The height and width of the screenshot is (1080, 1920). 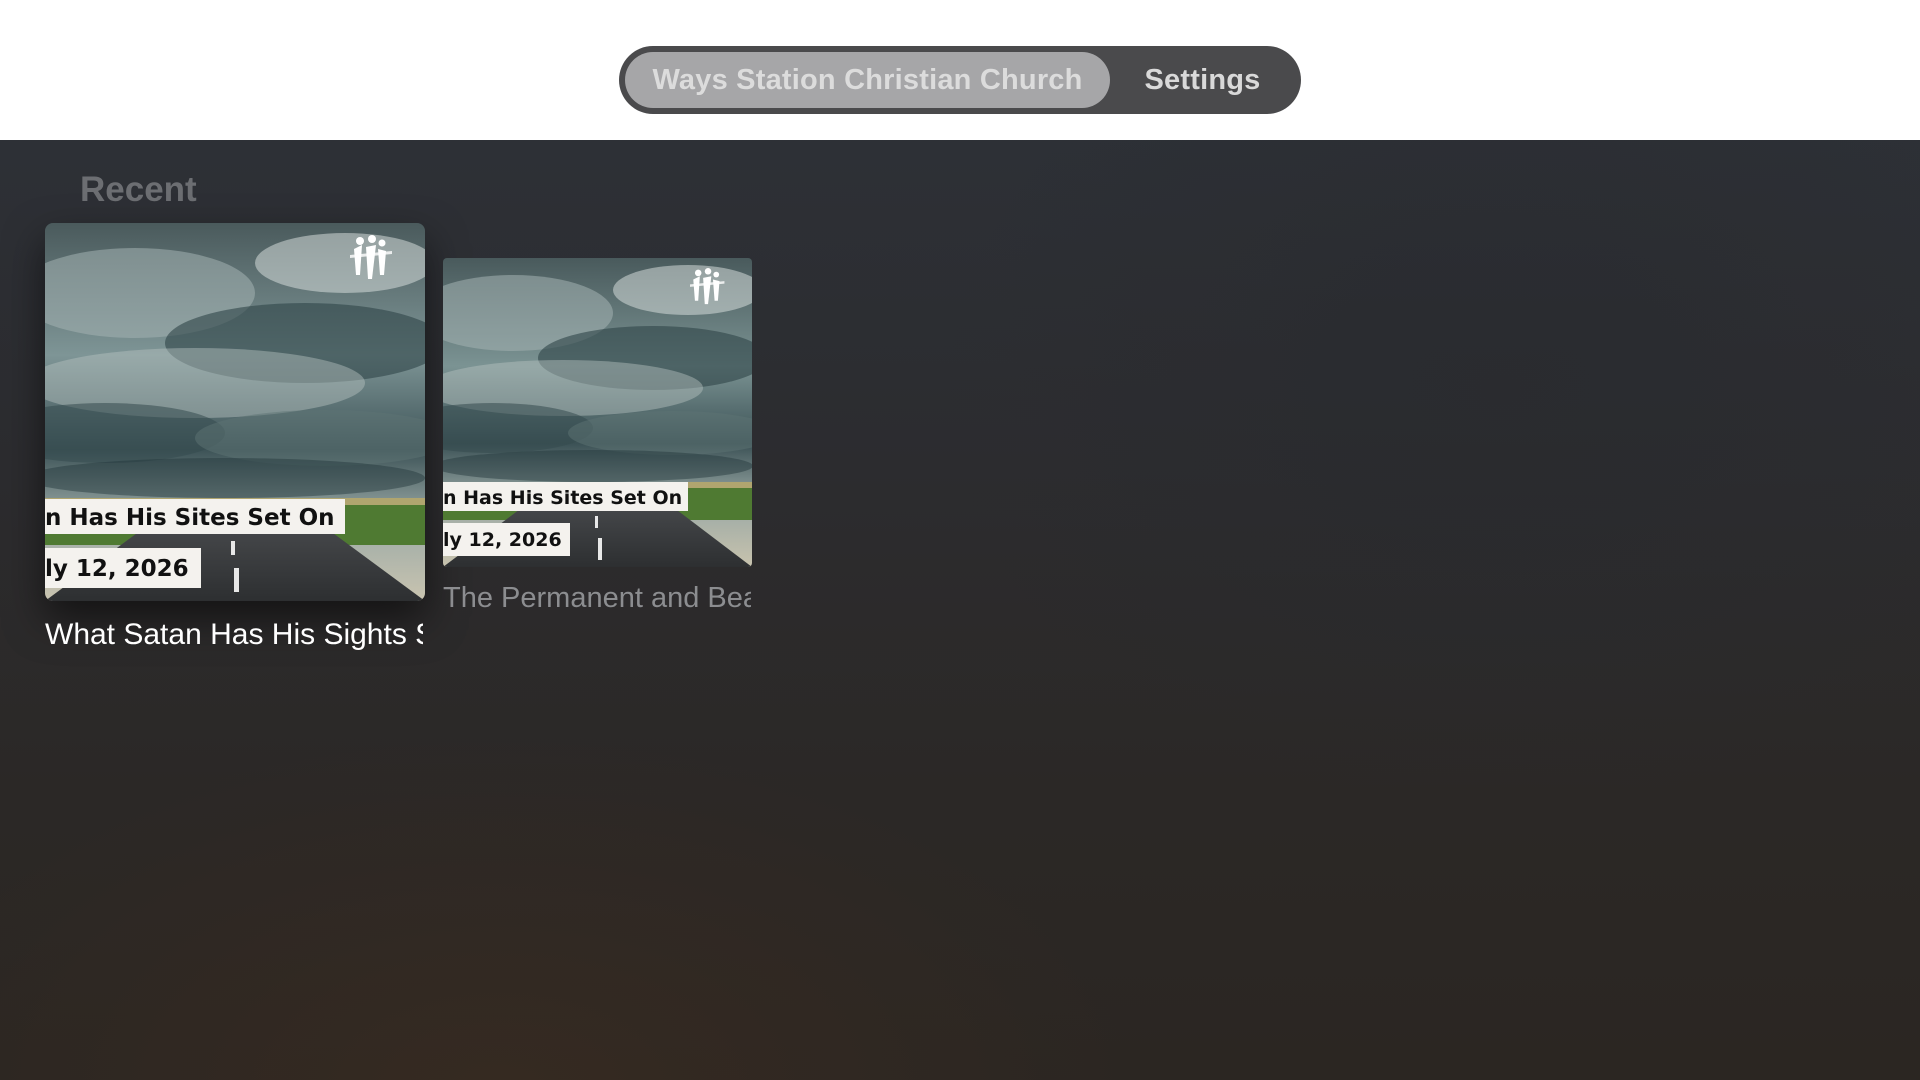 I want to click on tab-bar: Ways Station Christian Church Settings, so click(x=960, y=80).